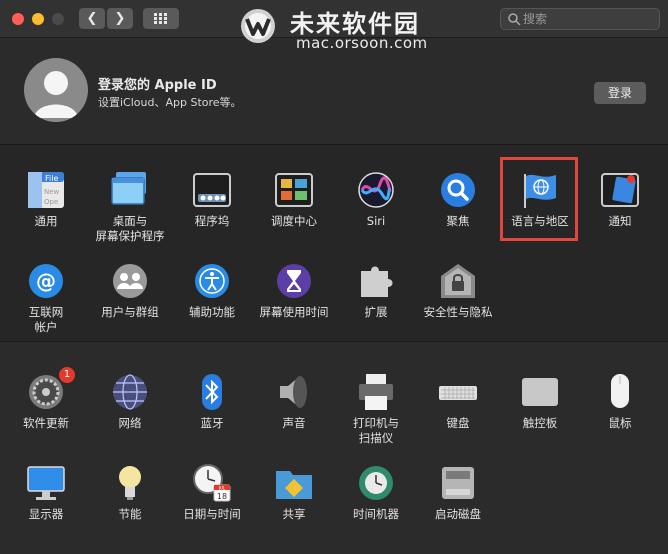 Image resolution: width=668 pixels, height=554 pixels. What do you see at coordinates (212, 221) in the screenshot?
I see `pane-label: 程序坞` at bounding box center [212, 221].